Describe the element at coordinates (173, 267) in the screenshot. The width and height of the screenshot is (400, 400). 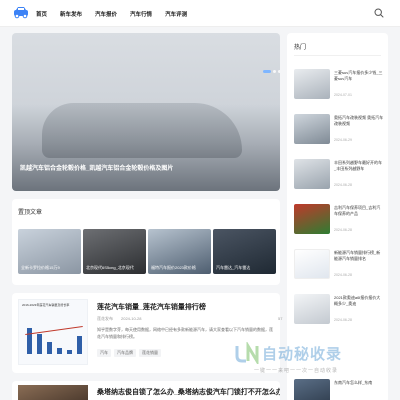
I see `pinned-caption: 福特汽车报价2023款价格` at that location.